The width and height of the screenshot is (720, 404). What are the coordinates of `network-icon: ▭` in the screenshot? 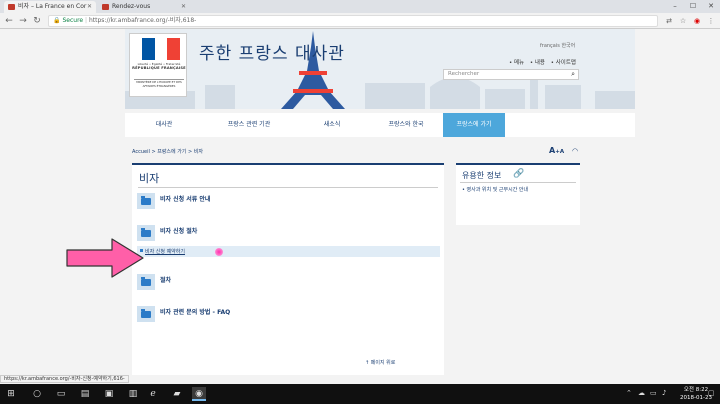 It's located at (653, 393).